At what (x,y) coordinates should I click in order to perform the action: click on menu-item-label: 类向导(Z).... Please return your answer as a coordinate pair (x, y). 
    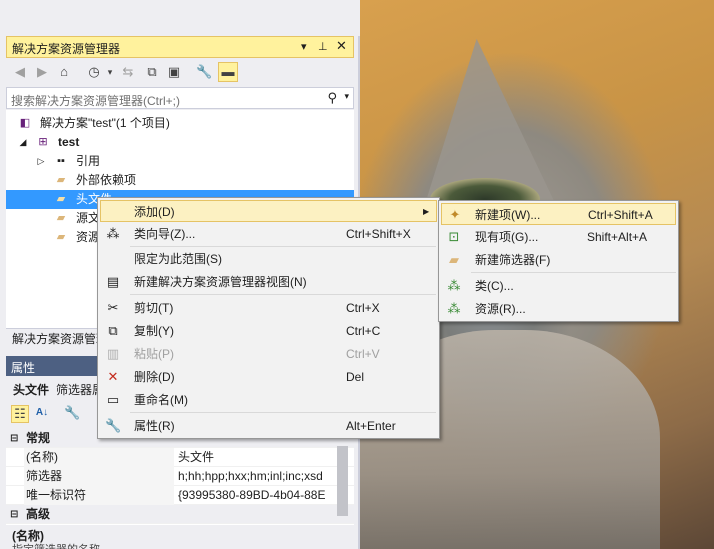
    Looking at the image, I should click on (165, 234).